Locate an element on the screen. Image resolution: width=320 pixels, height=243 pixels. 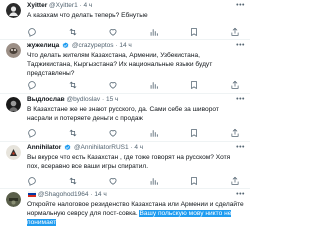
display-name: Выдлослав is located at coordinates (46, 99).